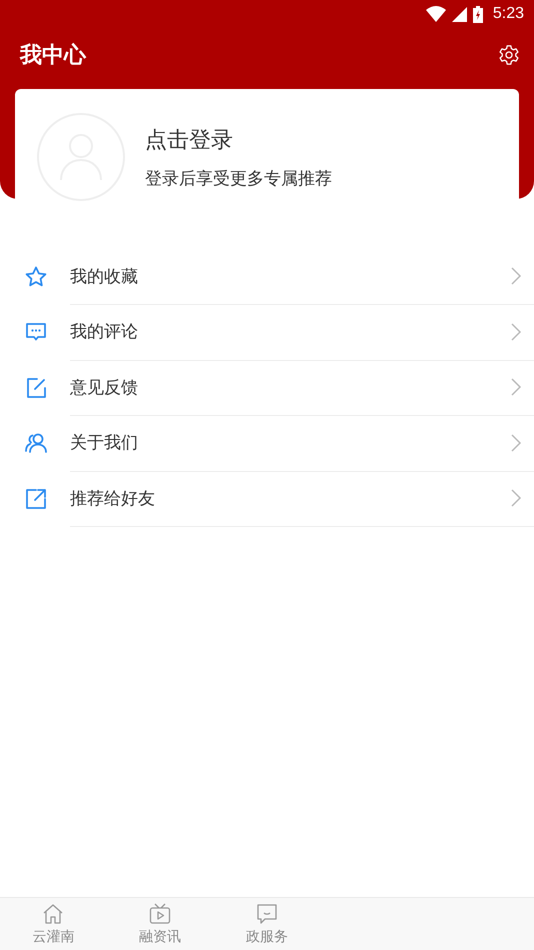 This screenshot has width=534, height=950. Describe the element at coordinates (36, 388) in the screenshot. I see `edit-icon` at that location.